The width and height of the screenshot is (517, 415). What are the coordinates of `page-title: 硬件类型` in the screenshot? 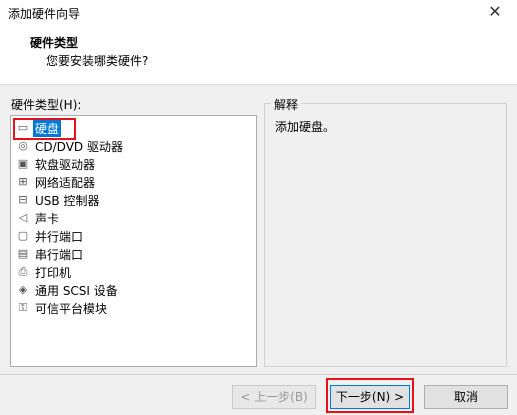 It's located at (54, 43).